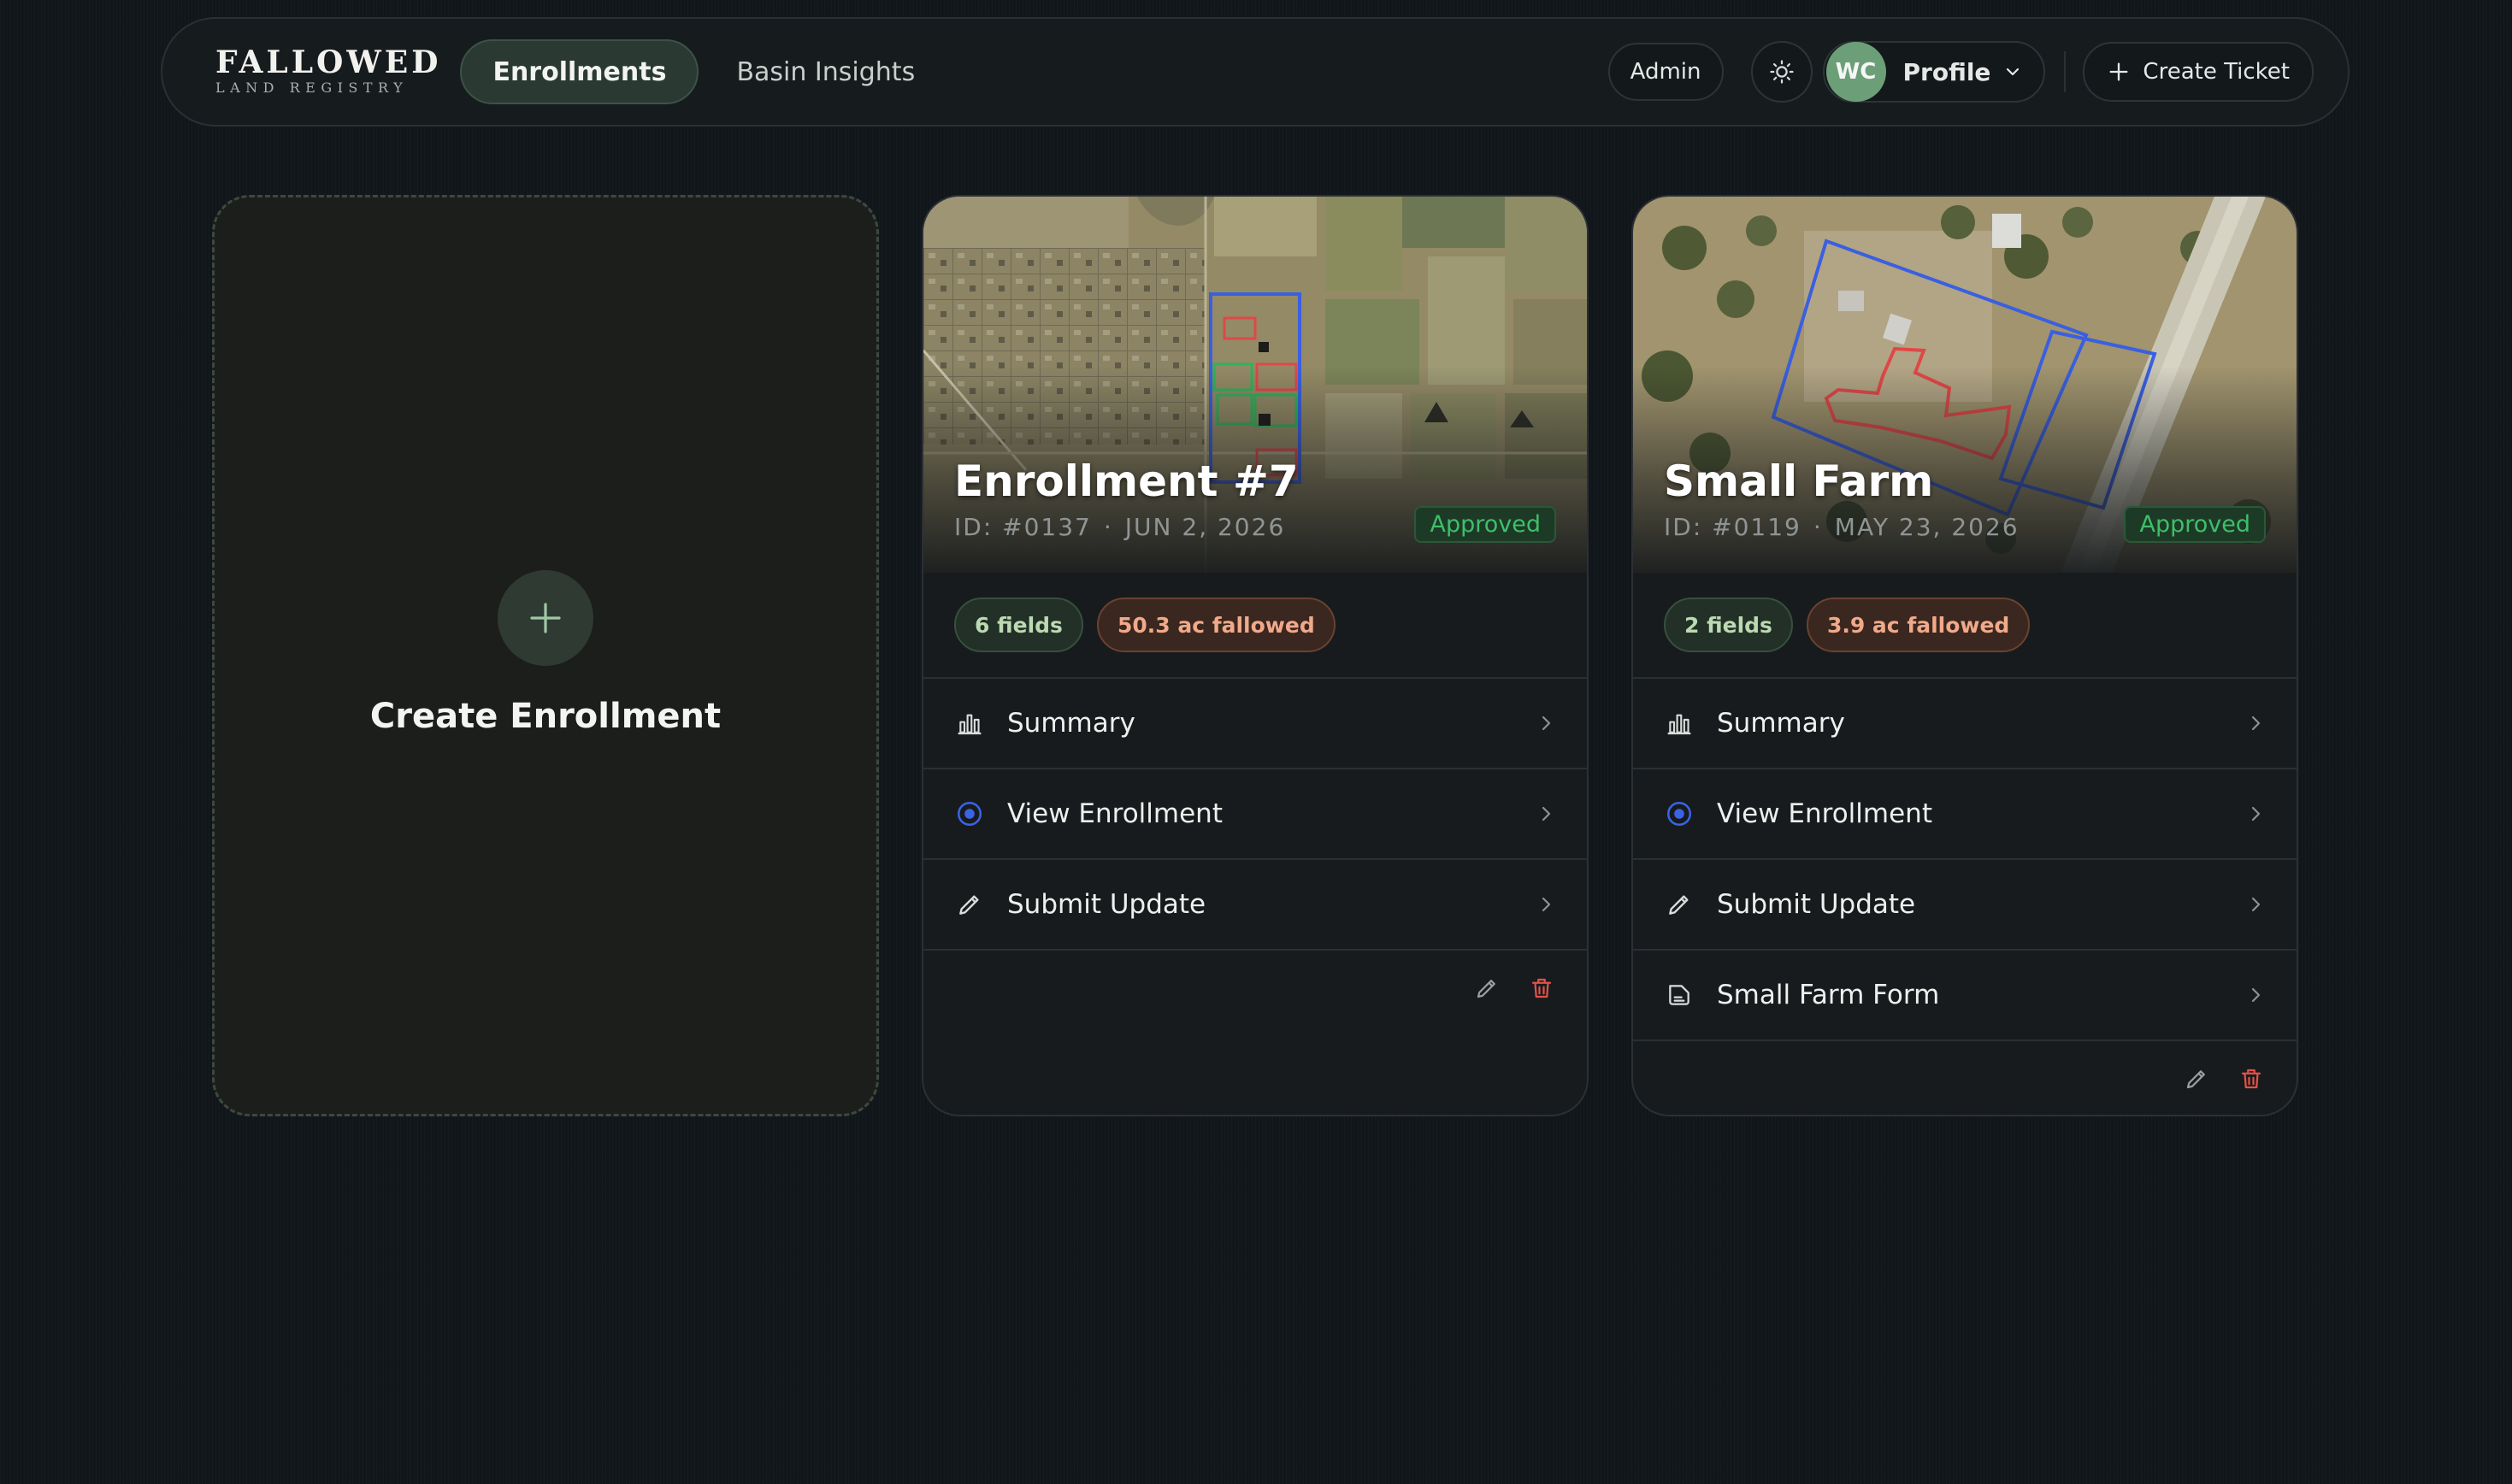 This screenshot has height=1484, width=2512. I want to click on enrollment-chips: 2 fields 3.9 ac fallowed, so click(1965, 626).